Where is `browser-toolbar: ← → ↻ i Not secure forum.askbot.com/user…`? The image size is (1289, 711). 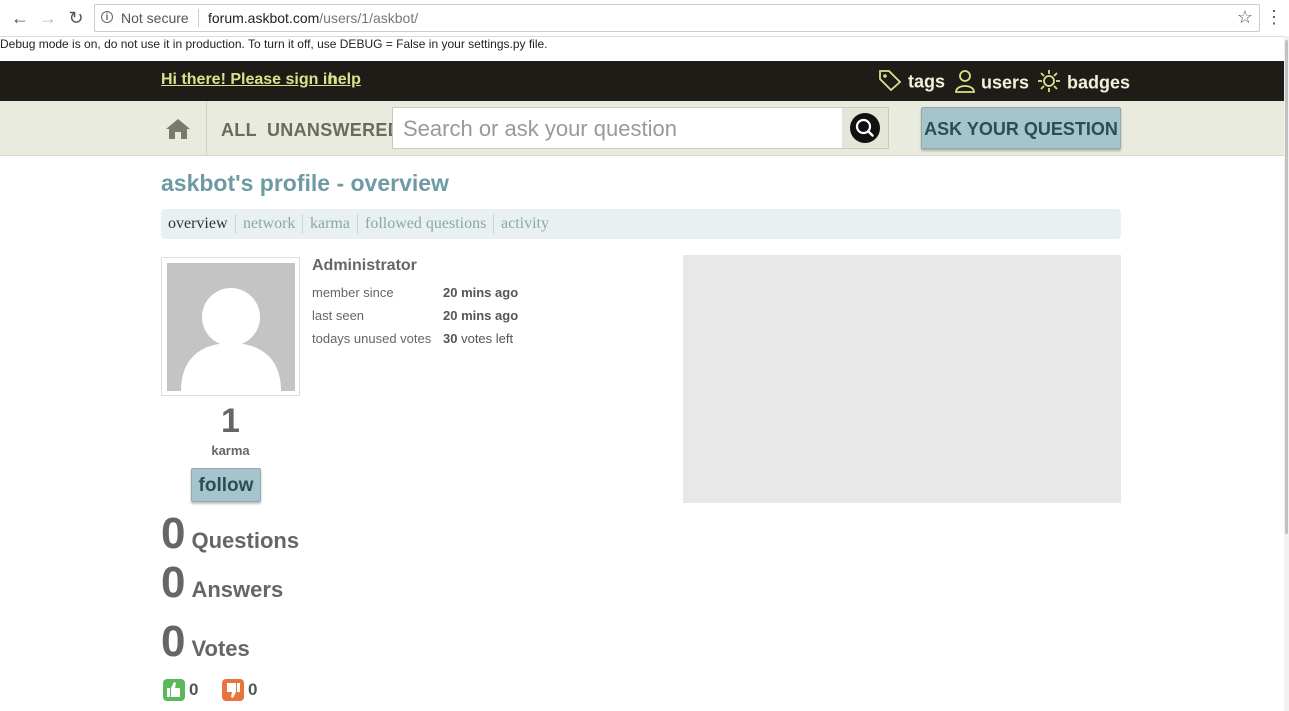
browser-toolbar: ← → ↻ i Not secure forum.askbot.com/user… is located at coordinates (644, 18).